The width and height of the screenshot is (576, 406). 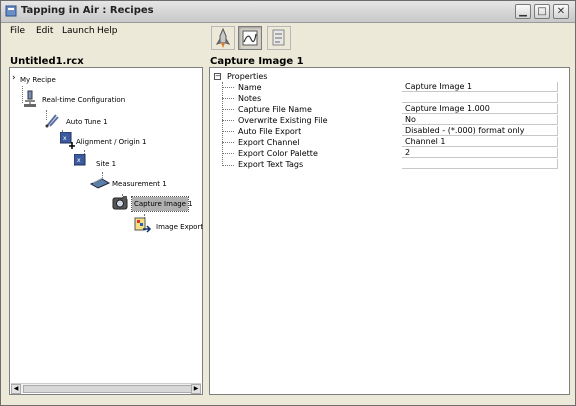 I want to click on property-row-export-channel: Export Channel Channel 1, so click(x=398, y=142).